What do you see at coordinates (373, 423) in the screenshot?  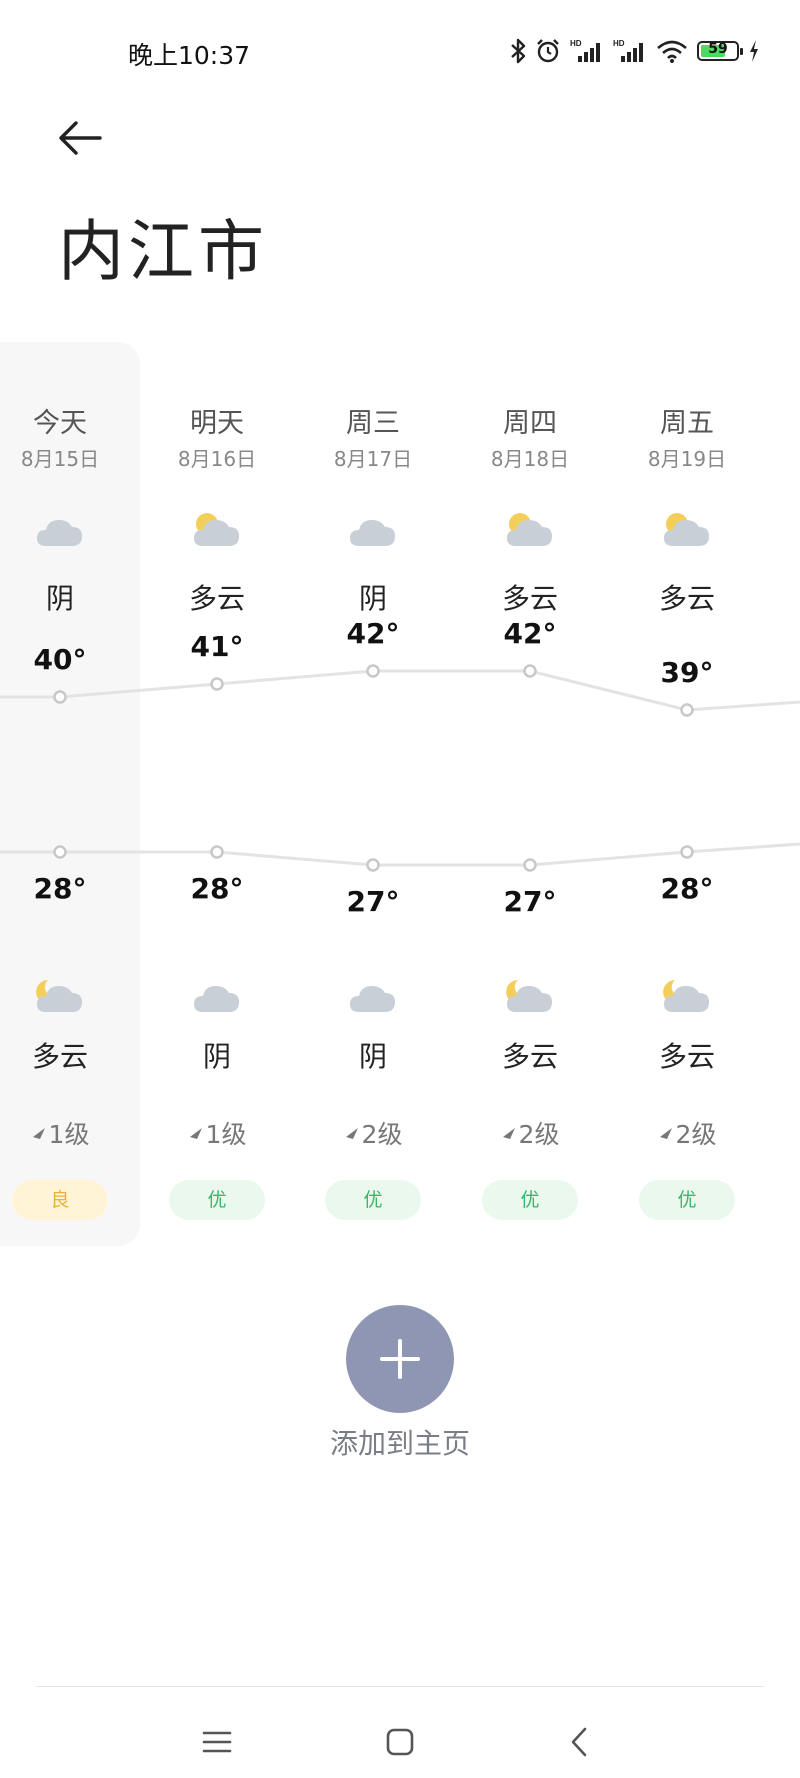 I see `day-name: 周三` at bounding box center [373, 423].